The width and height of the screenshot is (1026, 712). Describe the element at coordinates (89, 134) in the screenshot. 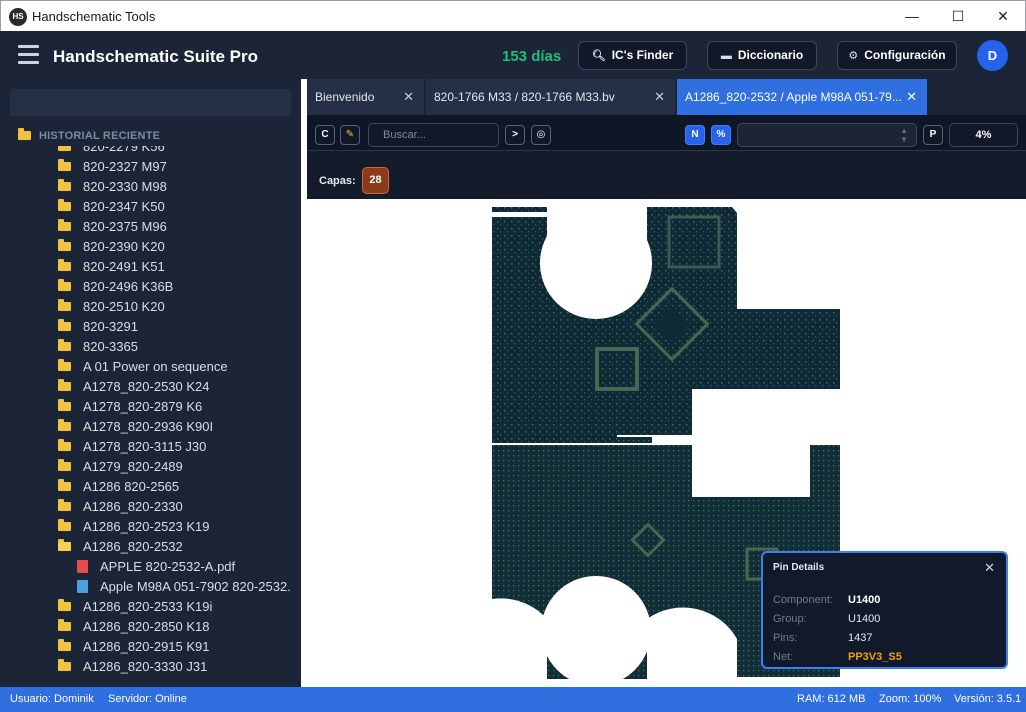

I see `history-header: HISTORIAL RECIENTE` at that location.